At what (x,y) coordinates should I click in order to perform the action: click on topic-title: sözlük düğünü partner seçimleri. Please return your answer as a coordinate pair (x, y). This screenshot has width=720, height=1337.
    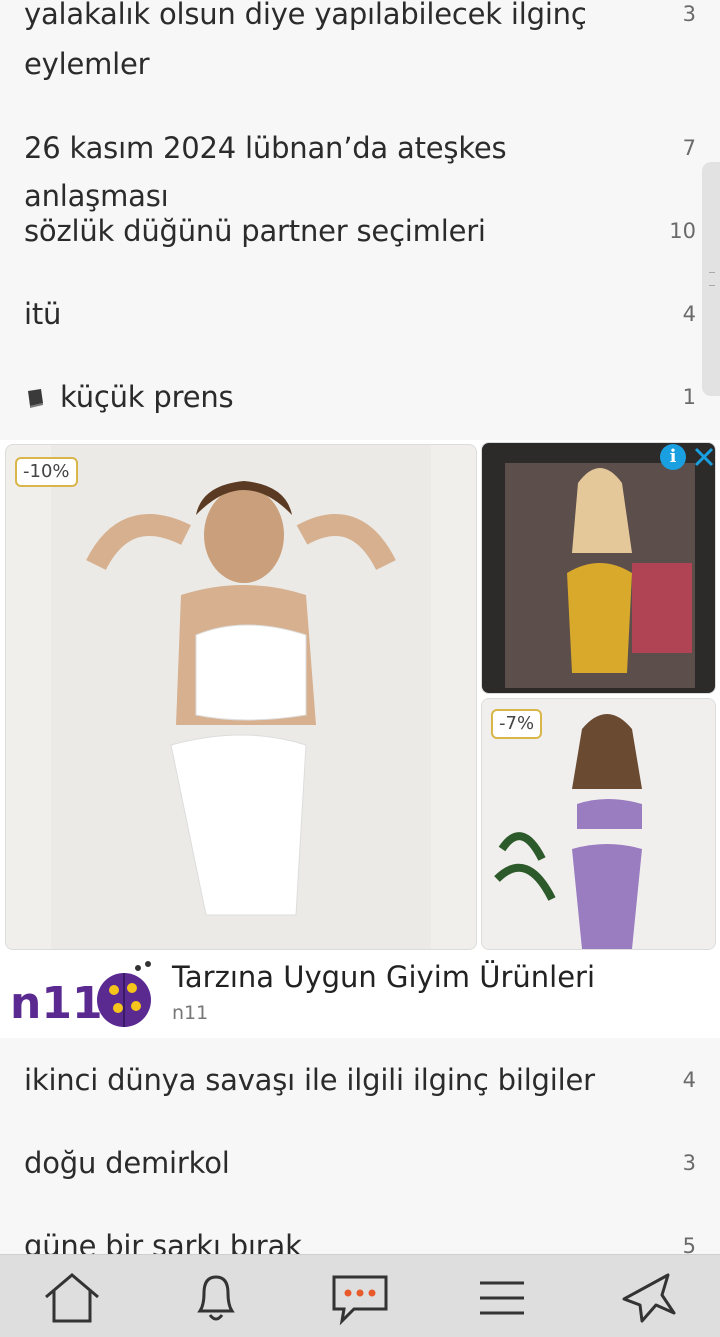
    Looking at the image, I should click on (255, 231).